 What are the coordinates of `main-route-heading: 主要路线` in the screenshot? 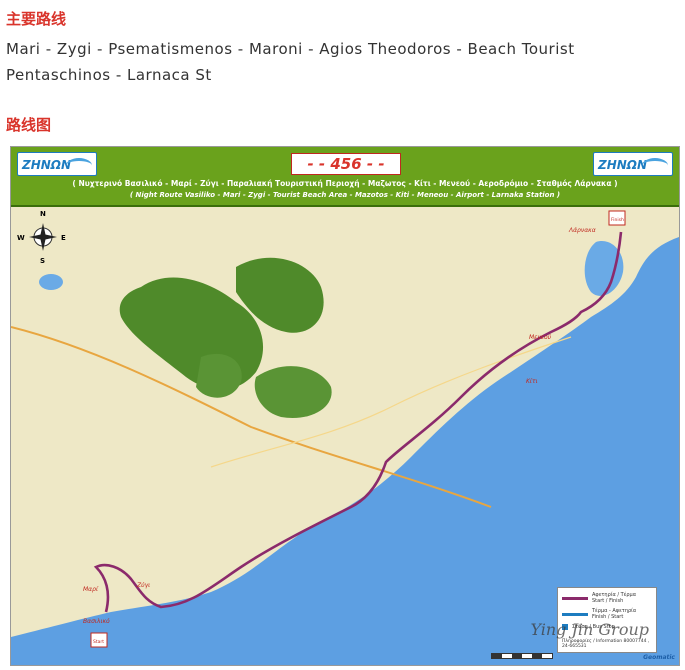 It's located at (36, 19).